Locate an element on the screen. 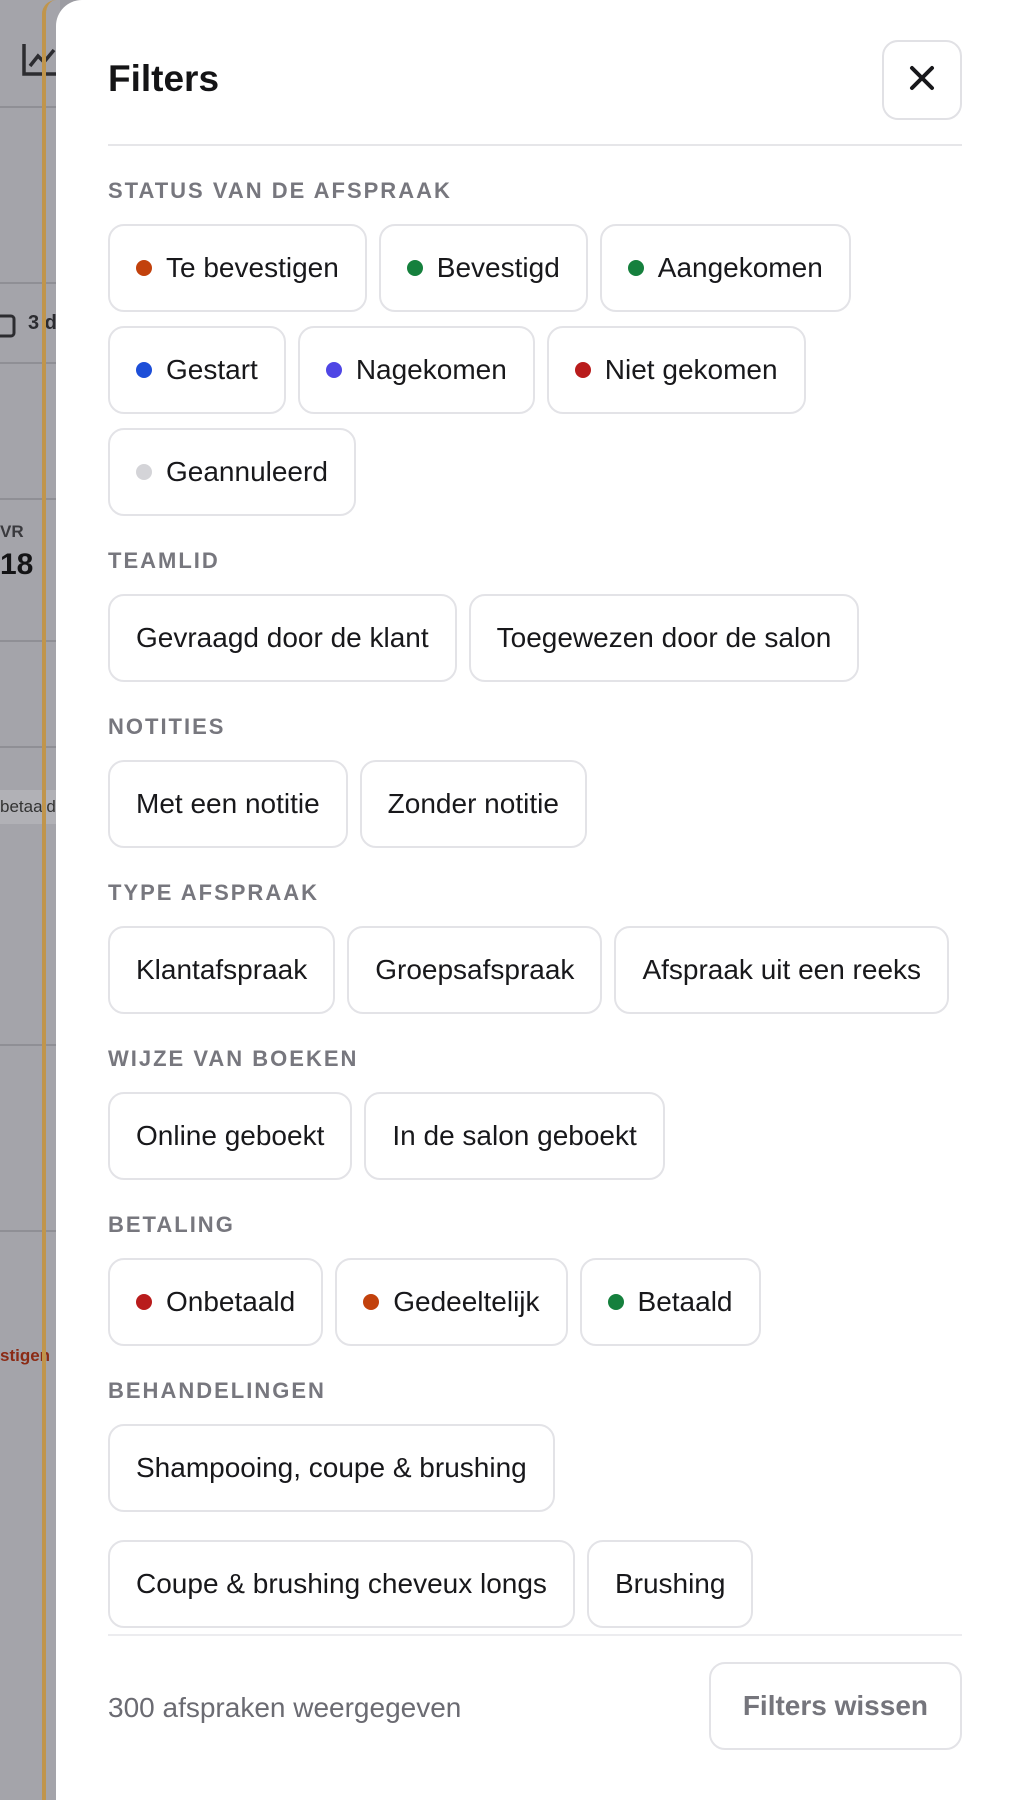 This screenshot has height=1800, width=1016. chip-aangekomen: Aangekomen is located at coordinates (725, 268).